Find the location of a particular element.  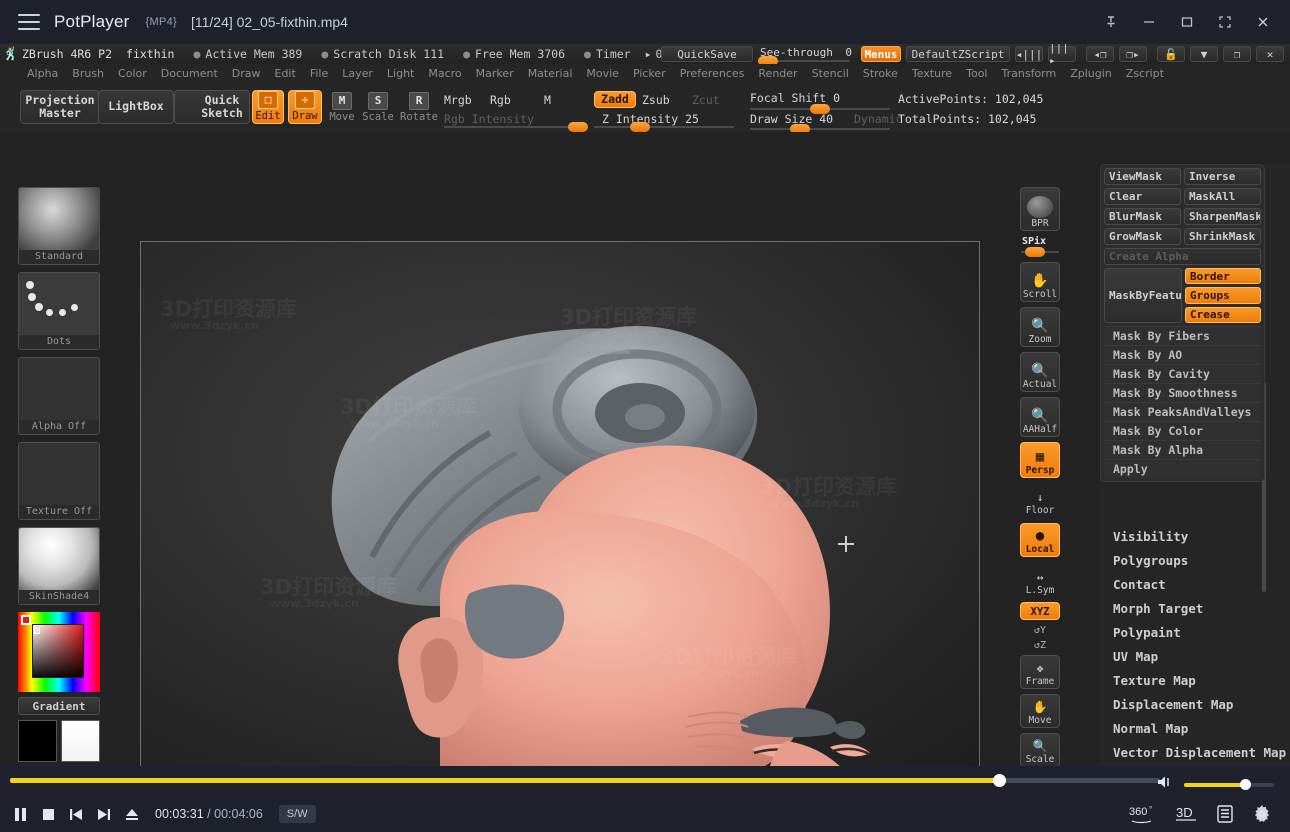

inverse-button: Inverse is located at coordinates (1222, 176).